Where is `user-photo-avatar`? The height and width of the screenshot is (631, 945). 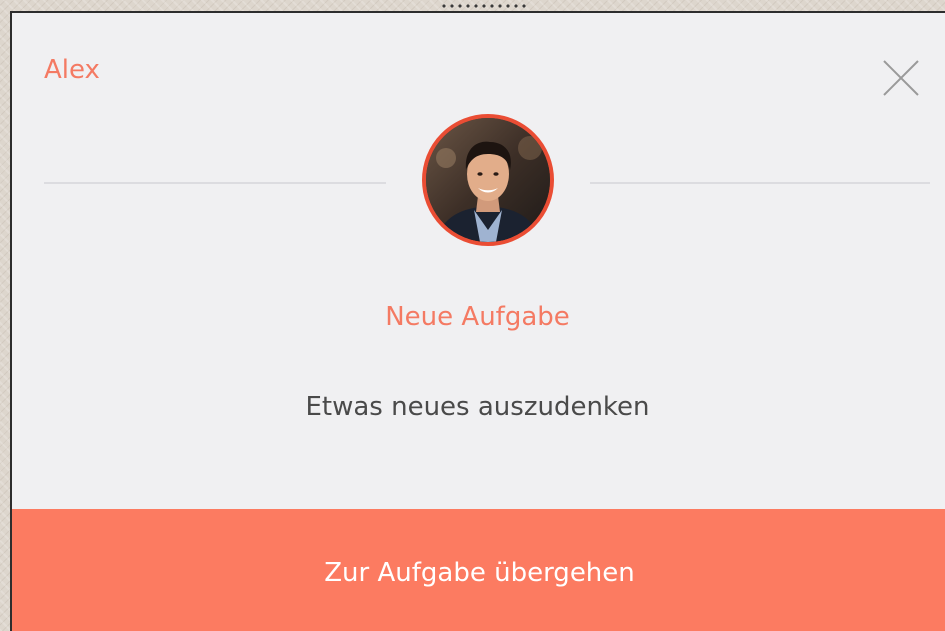 user-photo-avatar is located at coordinates (488, 180).